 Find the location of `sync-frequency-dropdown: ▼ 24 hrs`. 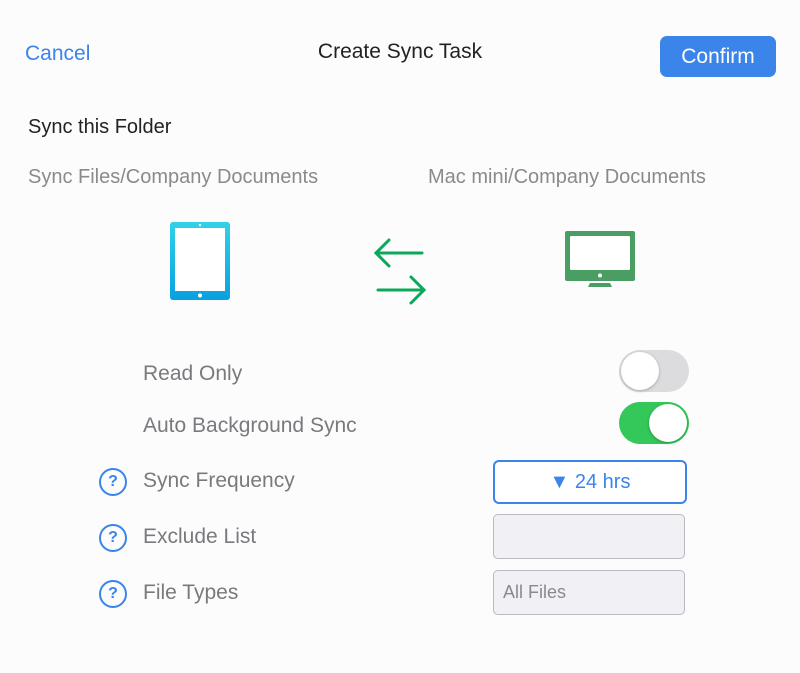

sync-frequency-dropdown: ▼ 24 hrs is located at coordinates (590, 482).